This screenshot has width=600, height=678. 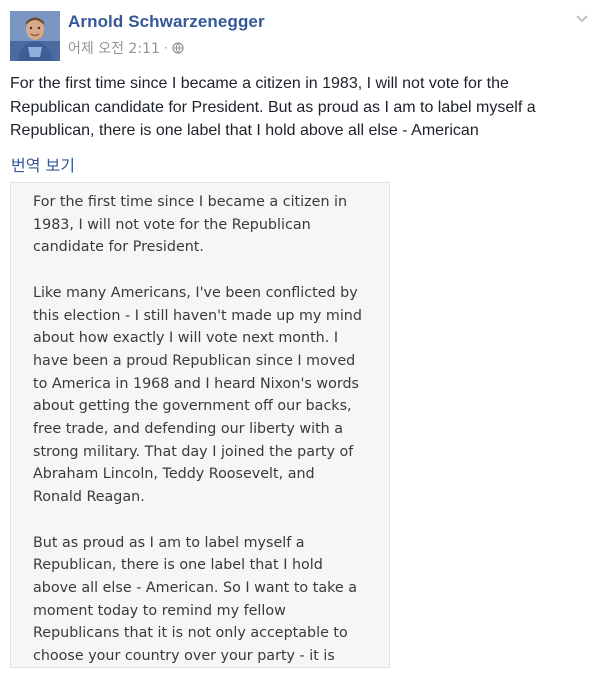 I want to click on chevron-down-icon, so click(x=582, y=18).